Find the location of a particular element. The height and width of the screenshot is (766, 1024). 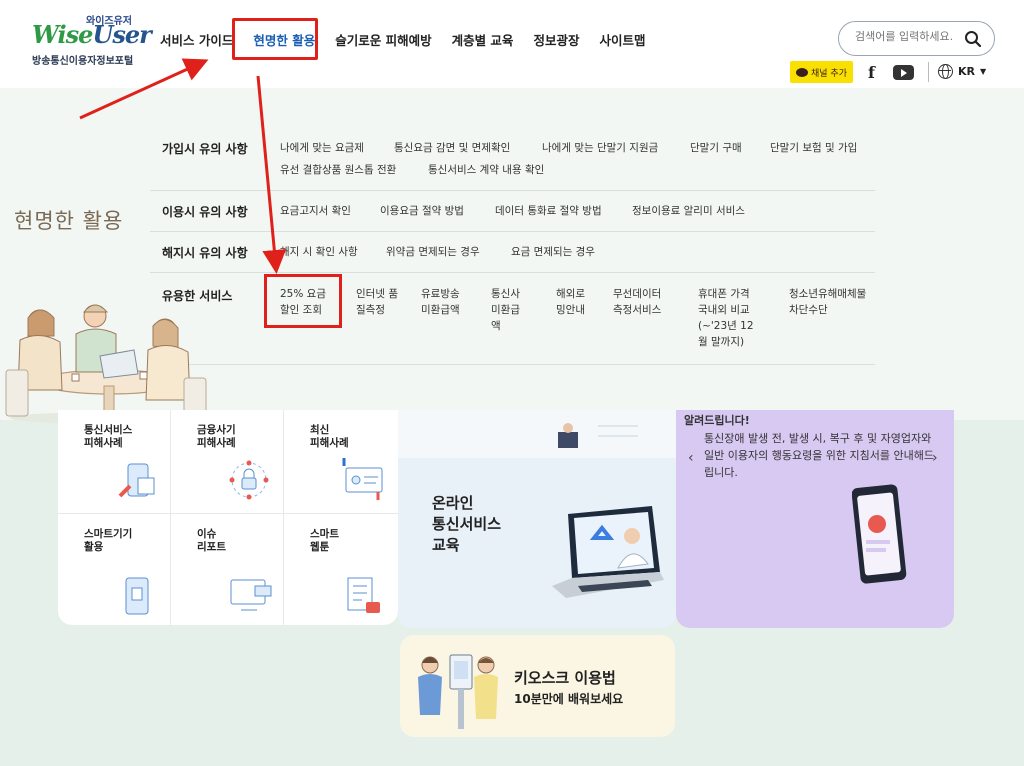

kakao-icon is located at coordinates (802, 72).